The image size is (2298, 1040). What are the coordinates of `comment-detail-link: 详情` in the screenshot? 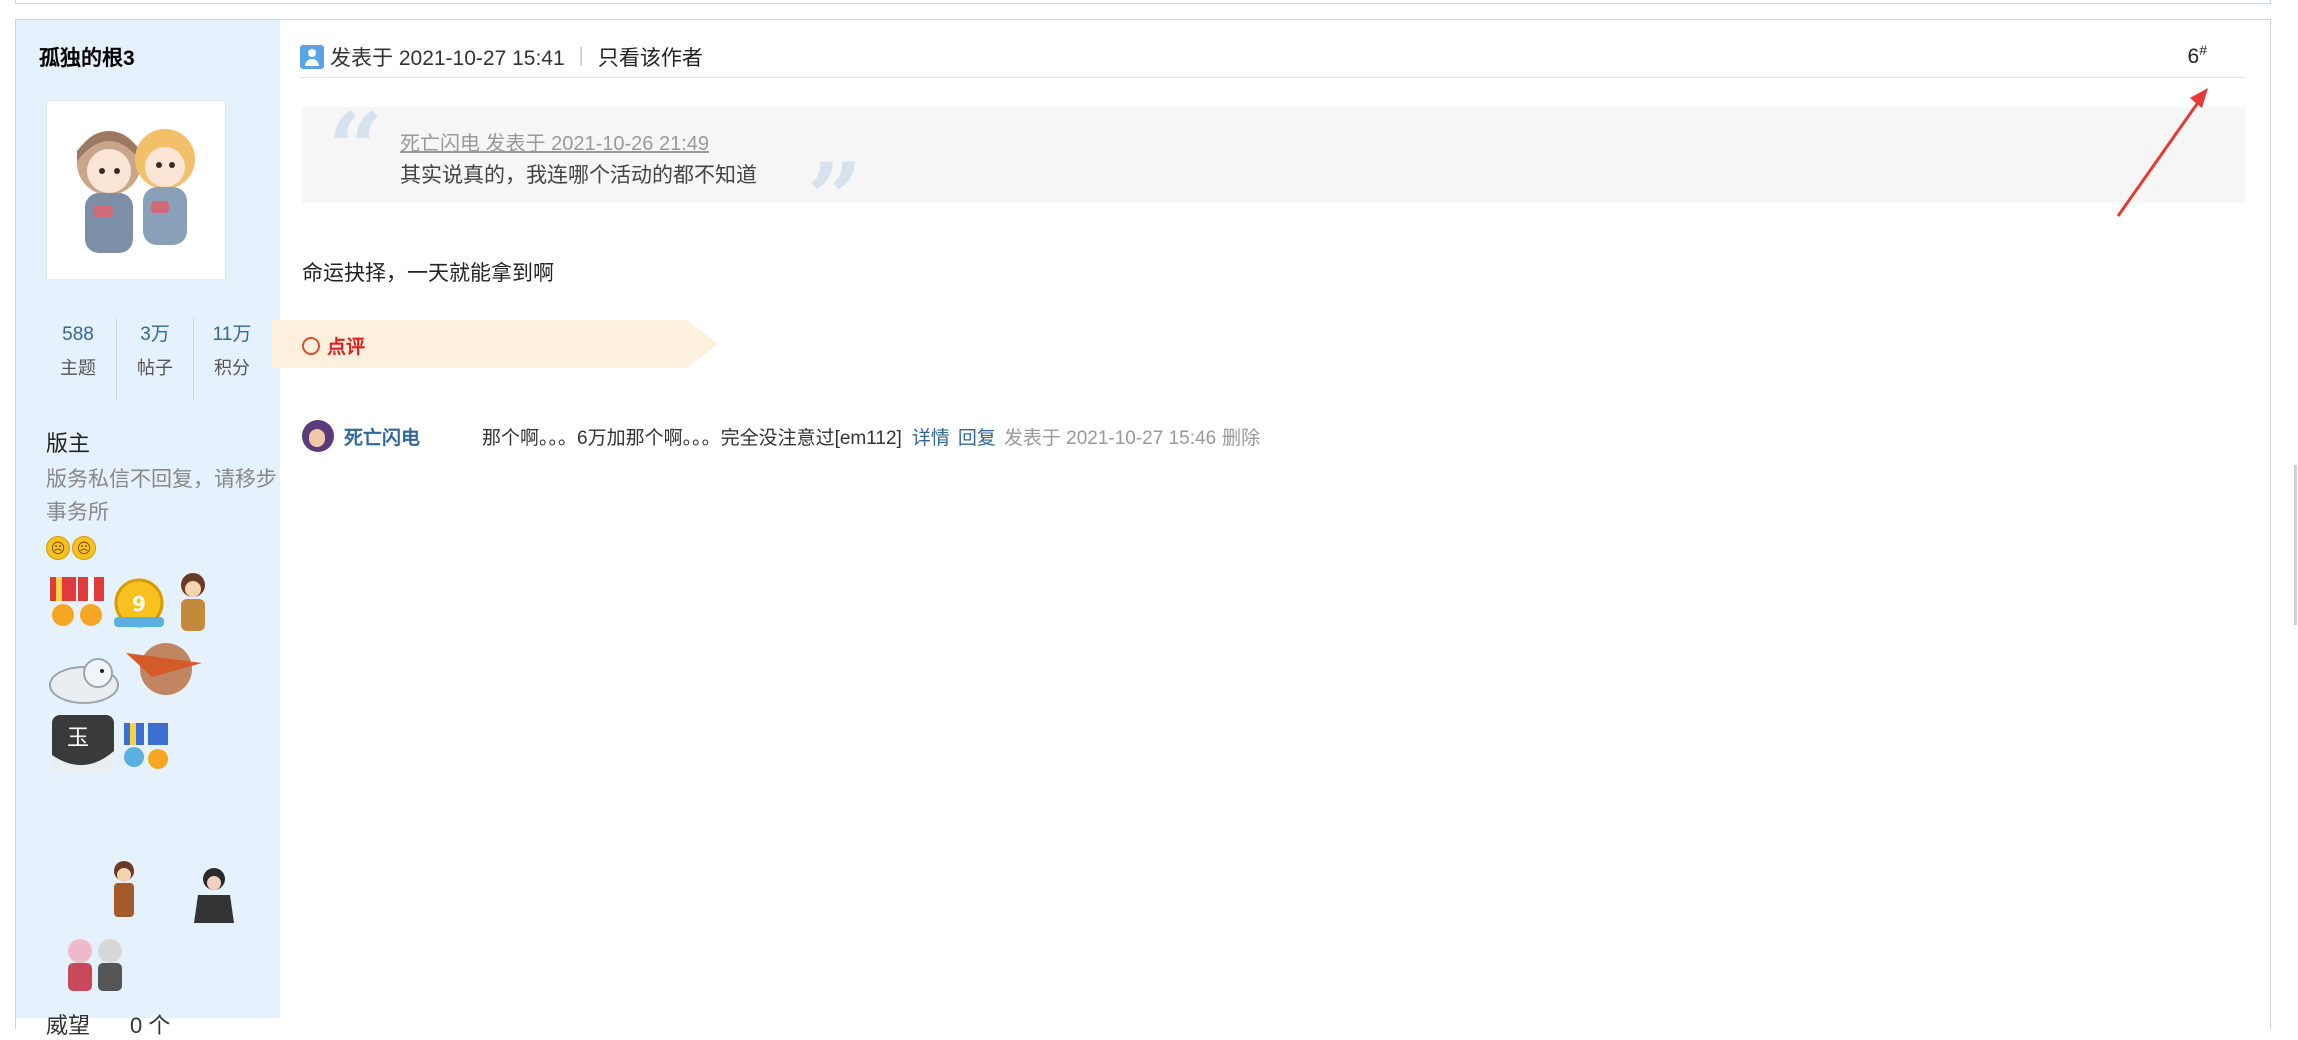 It's located at (931, 436).